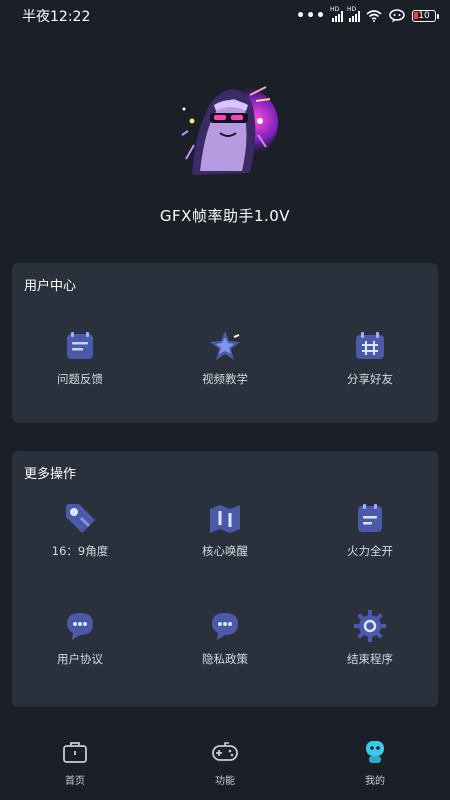 The height and width of the screenshot is (800, 450). Describe the element at coordinates (225, 659) in the screenshot. I see `privacy-policy-label: 隐私政策` at that location.